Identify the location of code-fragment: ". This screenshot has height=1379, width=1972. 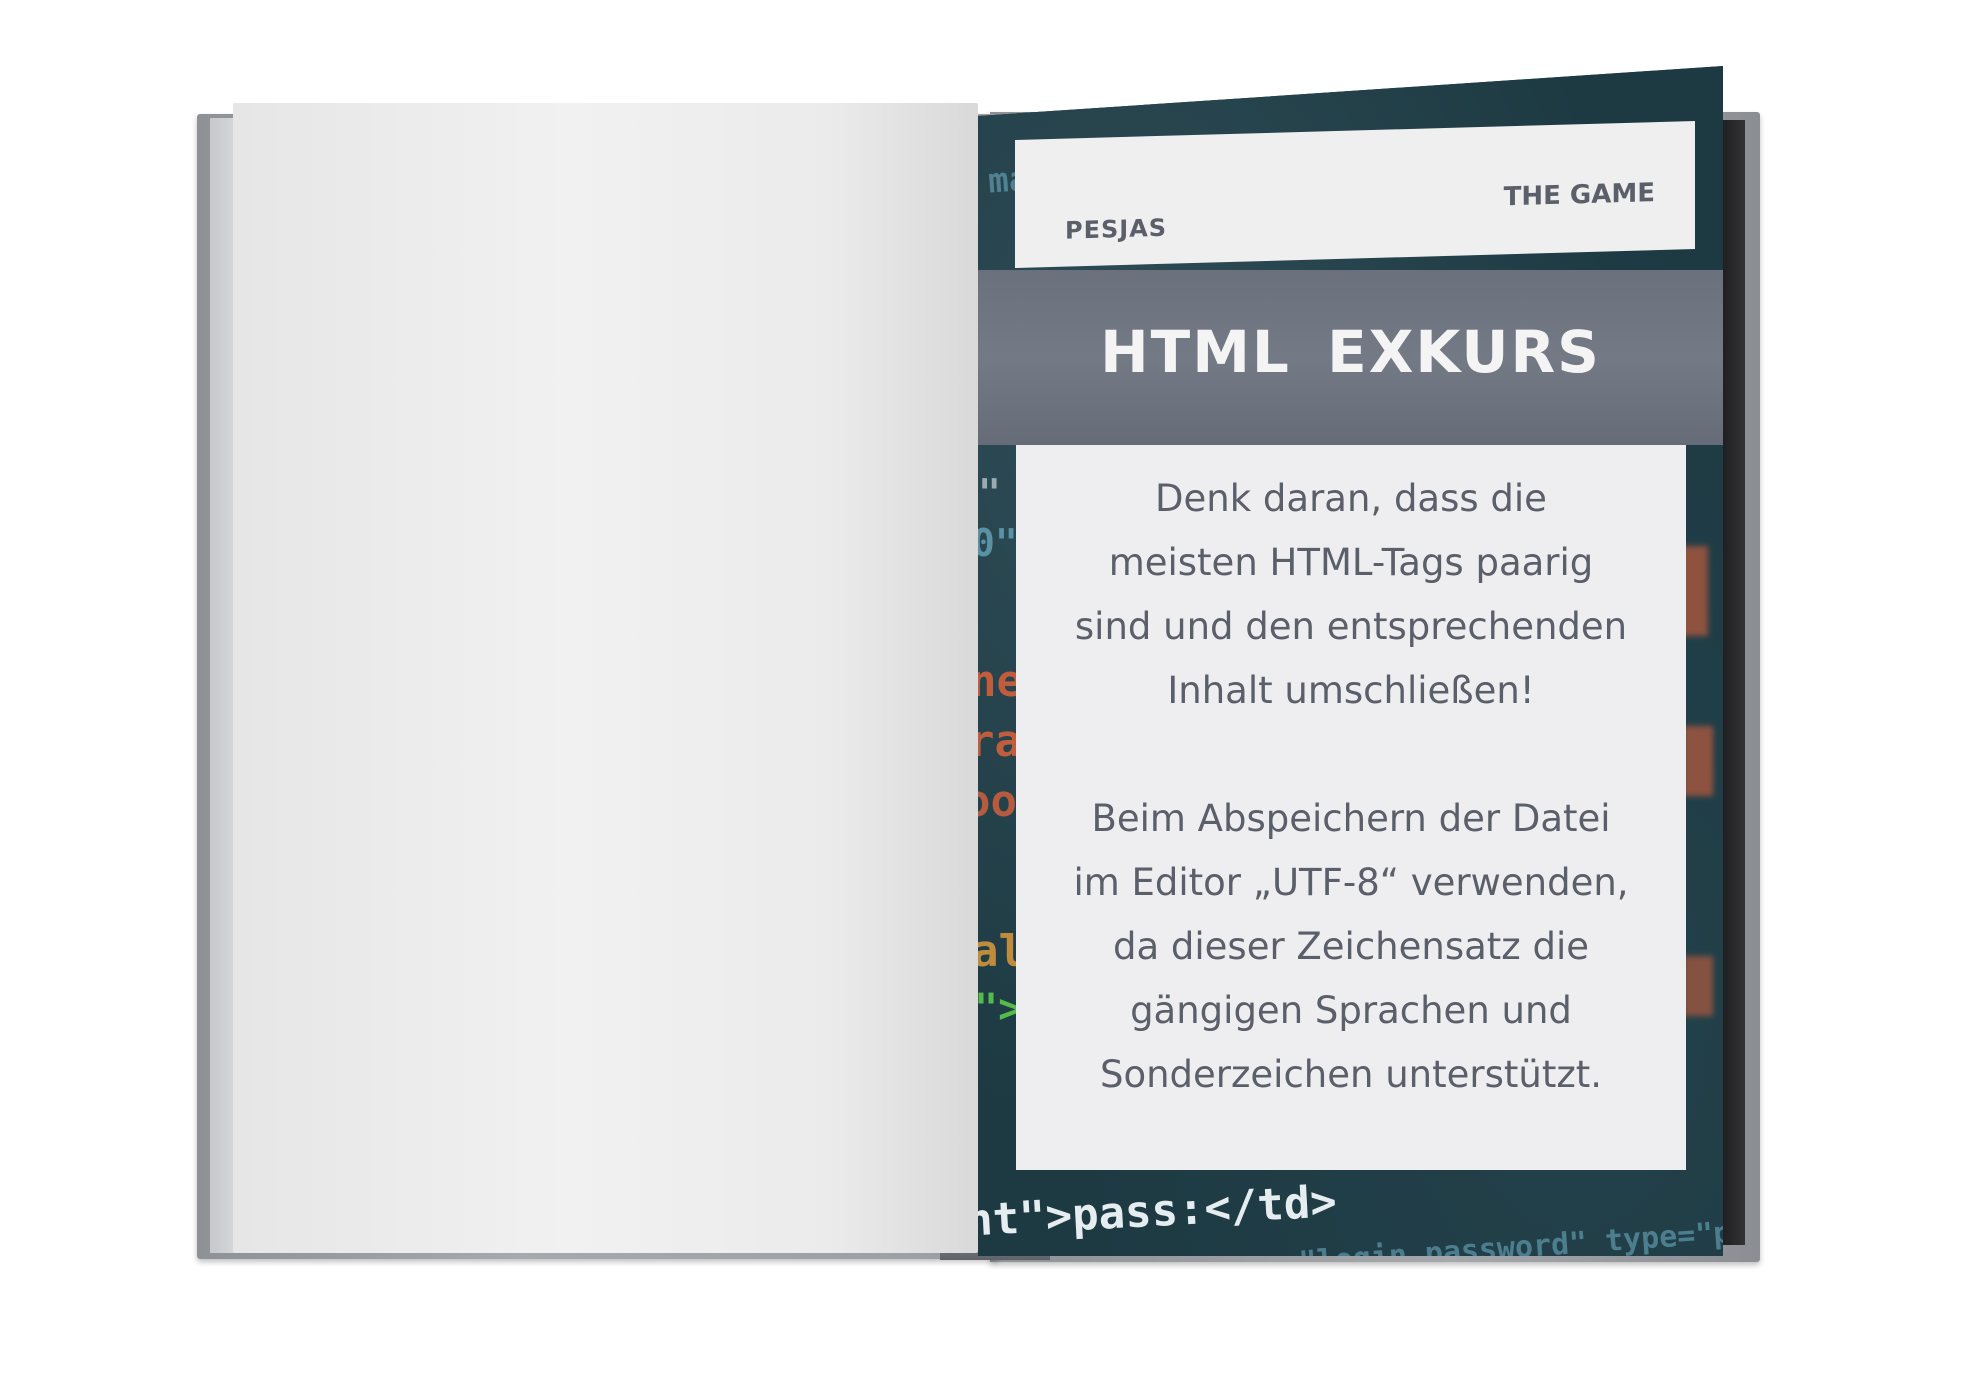
(989, 493).